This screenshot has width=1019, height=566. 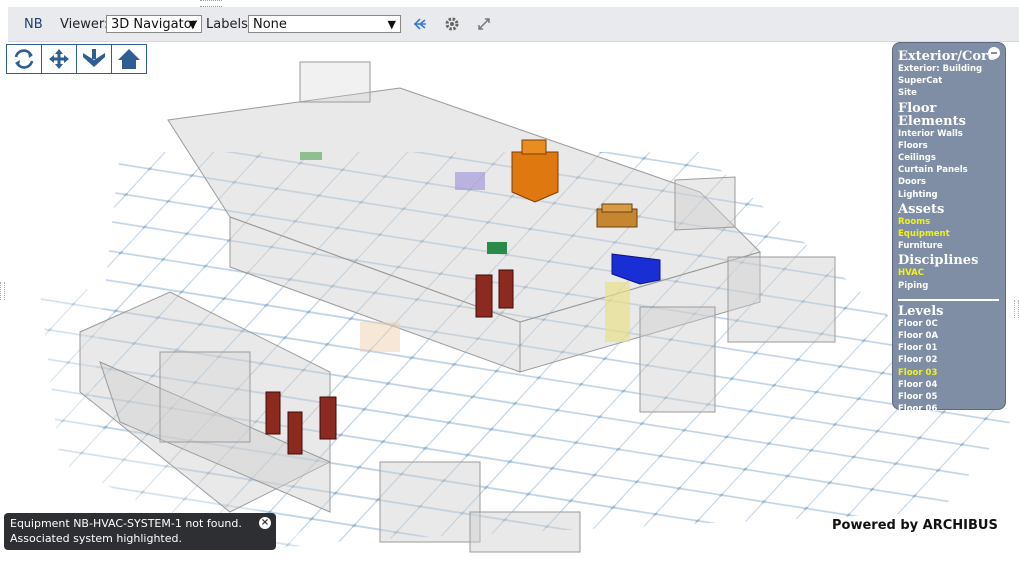 What do you see at coordinates (951, 195) in the screenshot?
I see `layer-item: Lighting` at bounding box center [951, 195].